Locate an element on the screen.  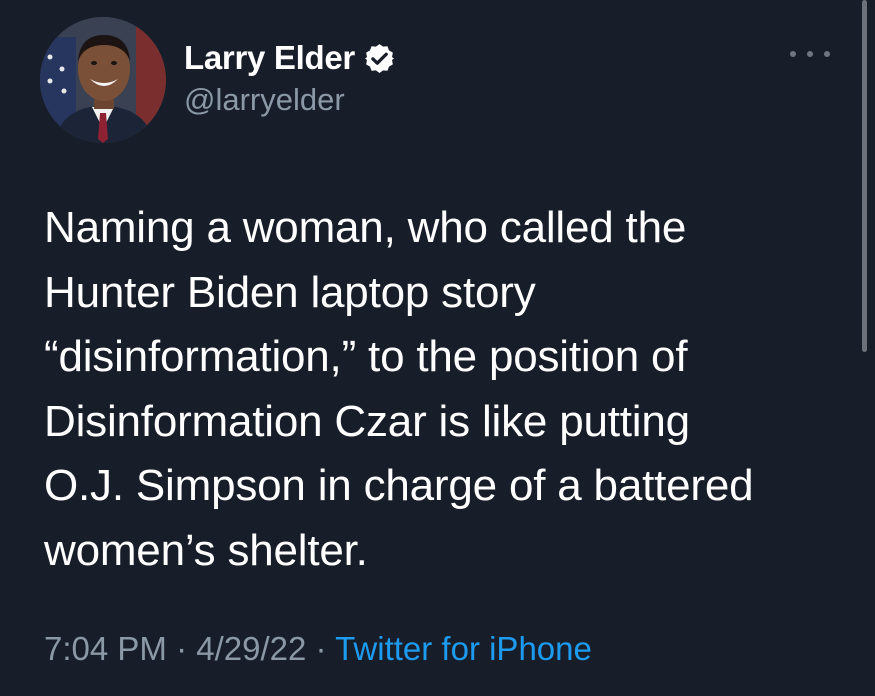
tweet-text-line: women’s shelter. is located at coordinates (206, 550).